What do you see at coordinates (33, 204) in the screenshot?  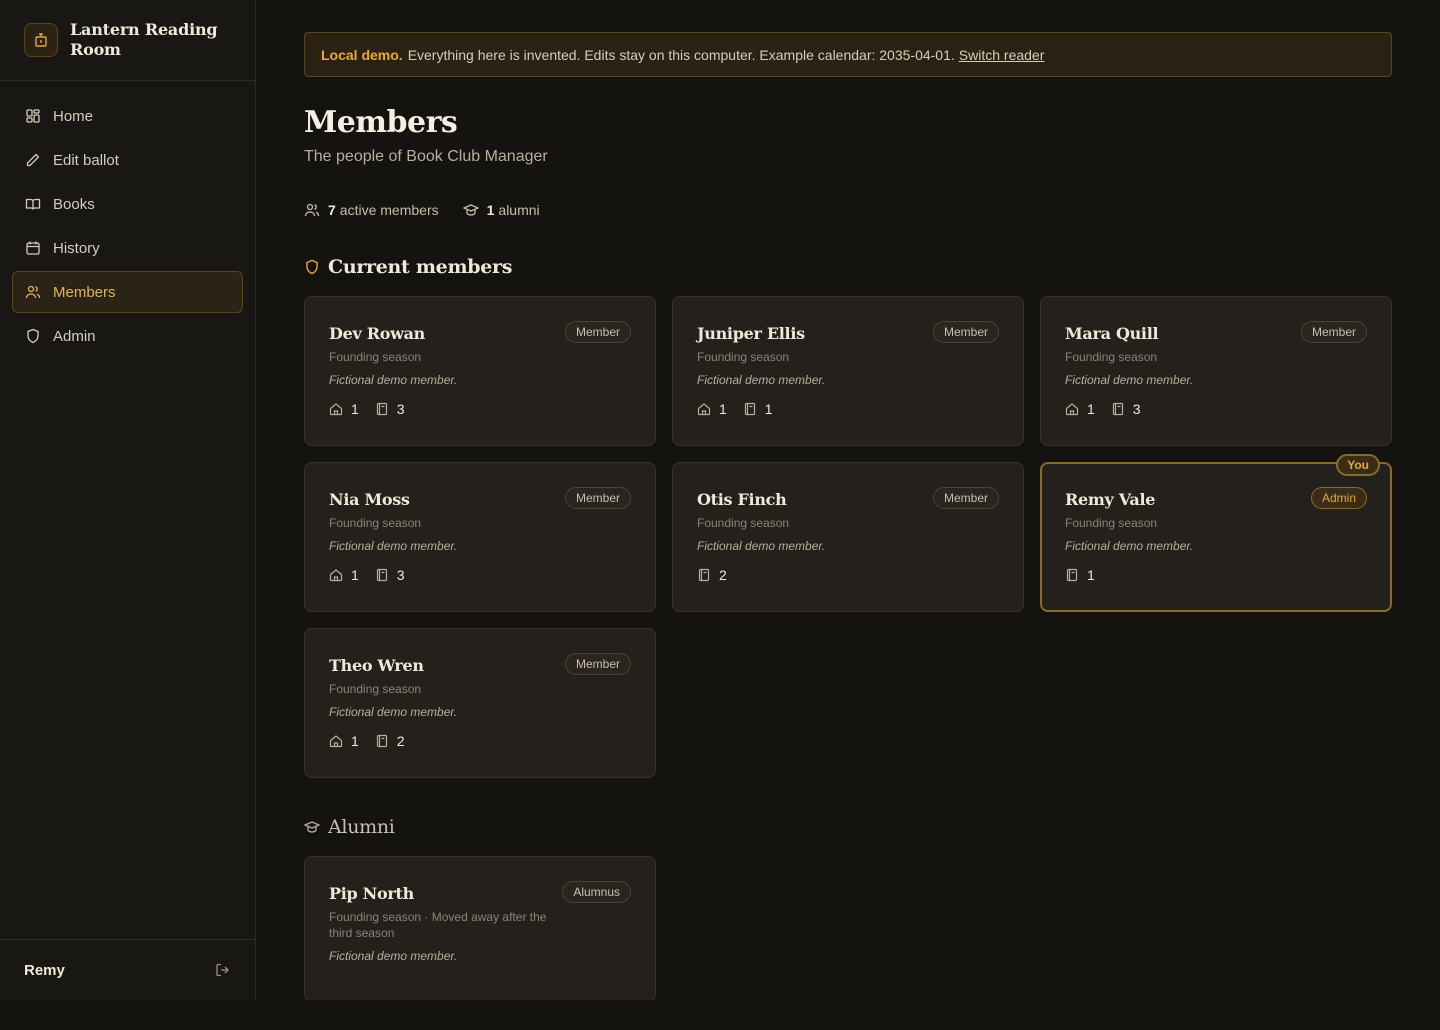 I see `open-book-icon` at bounding box center [33, 204].